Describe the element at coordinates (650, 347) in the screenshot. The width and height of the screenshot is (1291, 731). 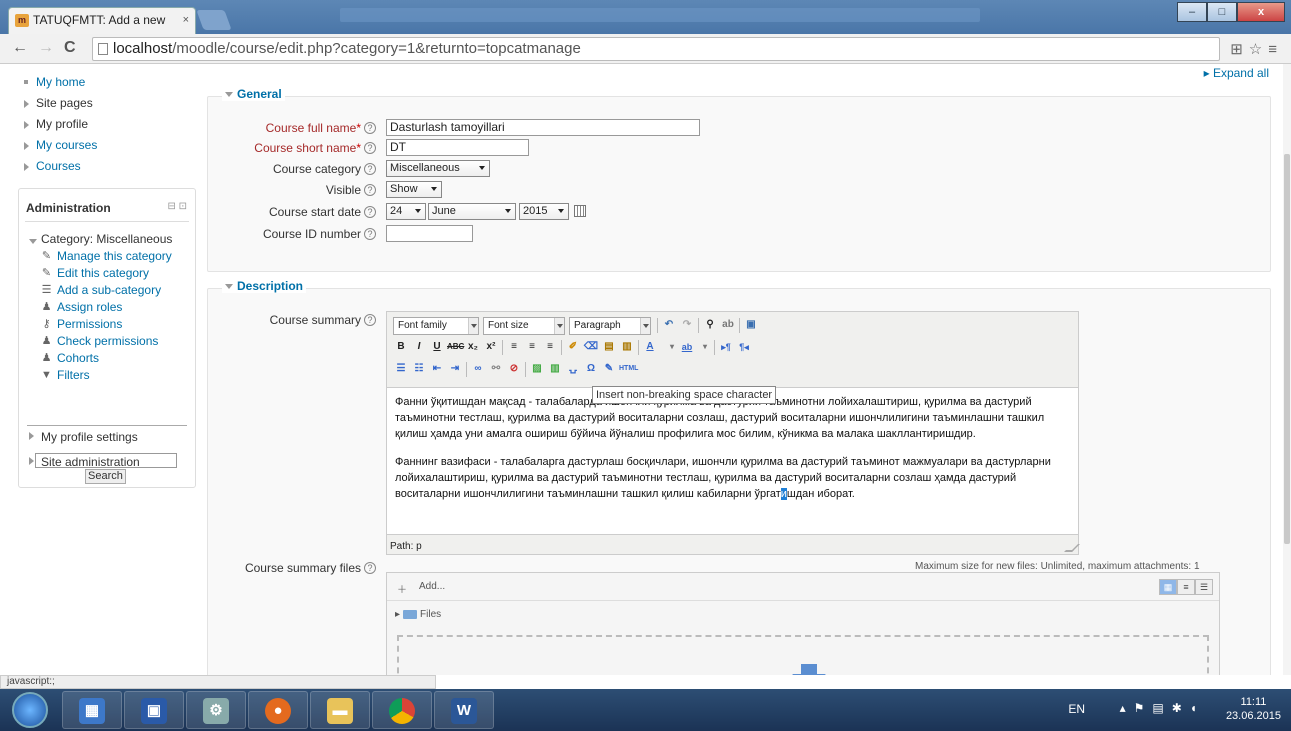
I see `text-color-icon: A` at that location.